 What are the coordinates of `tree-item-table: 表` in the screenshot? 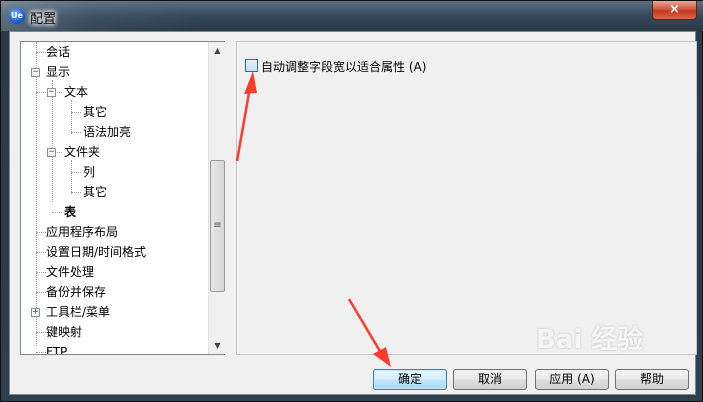 It's located at (70, 212).